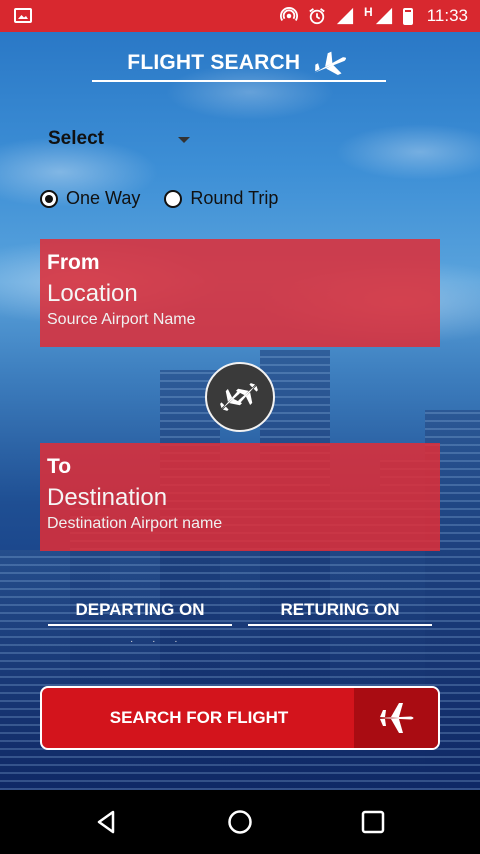  Describe the element at coordinates (199, 717) in the screenshot. I see `search-button-label: SEARCH FOR FLIGHT` at that location.